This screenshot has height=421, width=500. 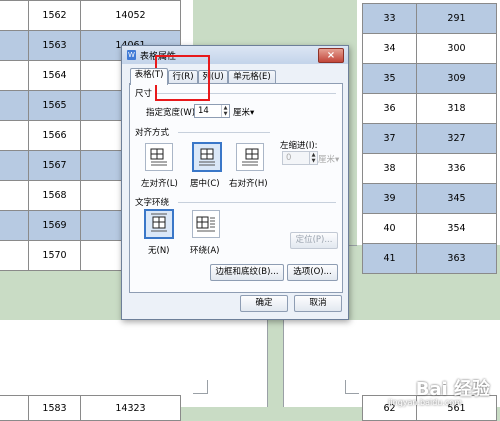 What do you see at coordinates (159, 224) in the screenshot?
I see `wrap-none-icon` at bounding box center [159, 224].